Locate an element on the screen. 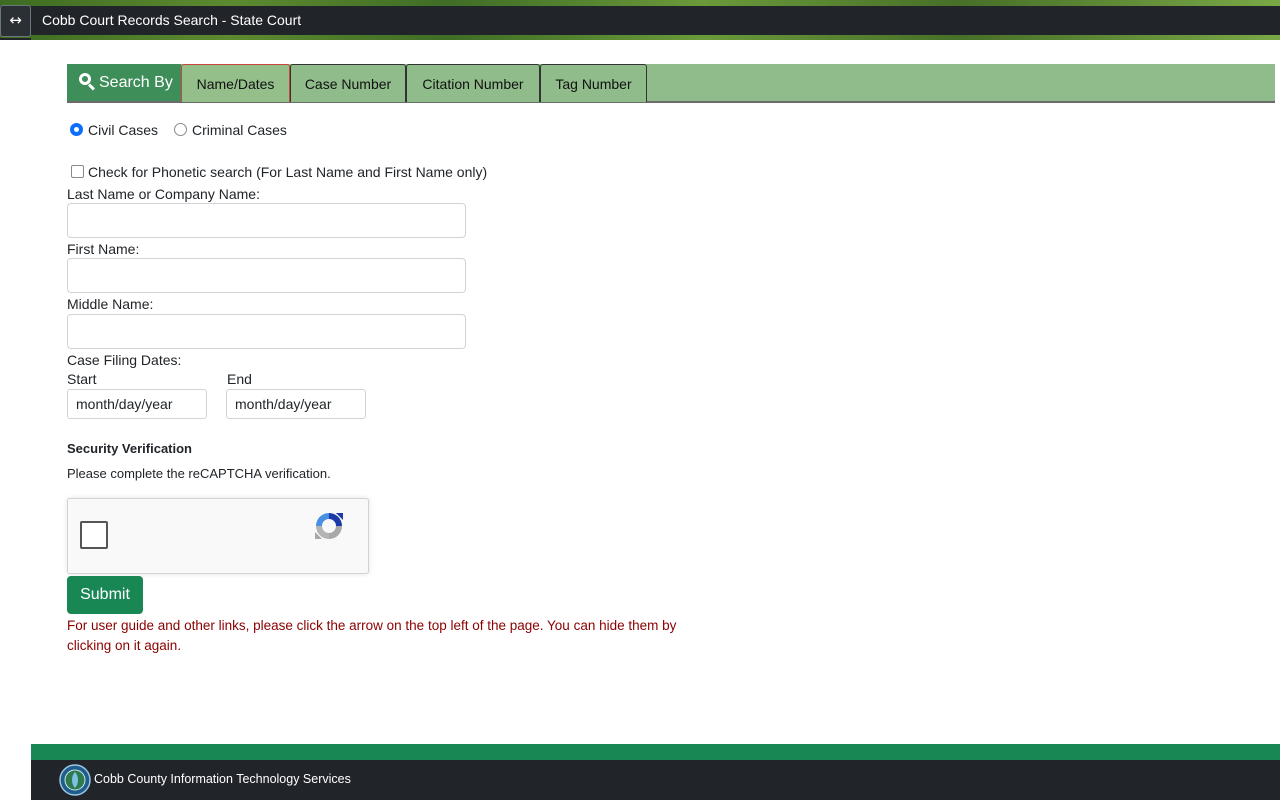 The image size is (1280, 800). criminal-cases-radio is located at coordinates (180, 129).